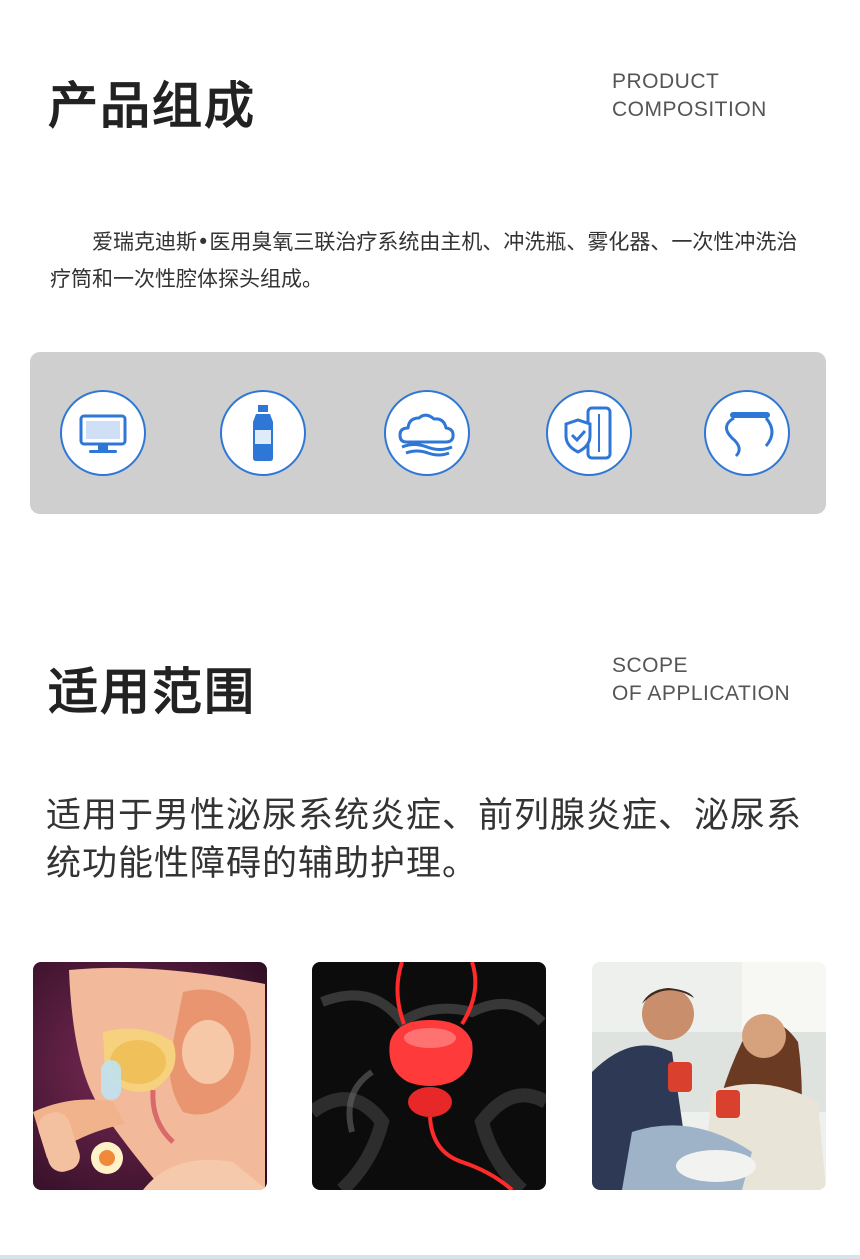 This screenshot has width=860, height=1259. I want to click on composition-en-title: PRODUCT COMPOSITION, so click(689, 96).